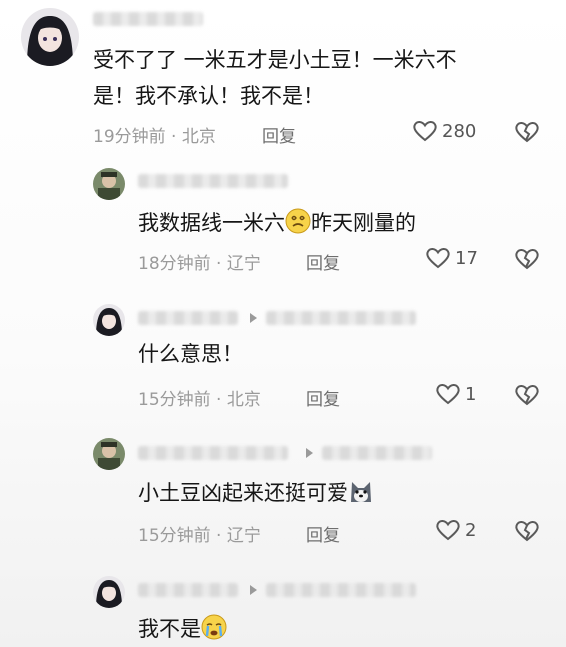  Describe the element at coordinates (466, 258) in the screenshot. I see `like-count: 17` at that location.